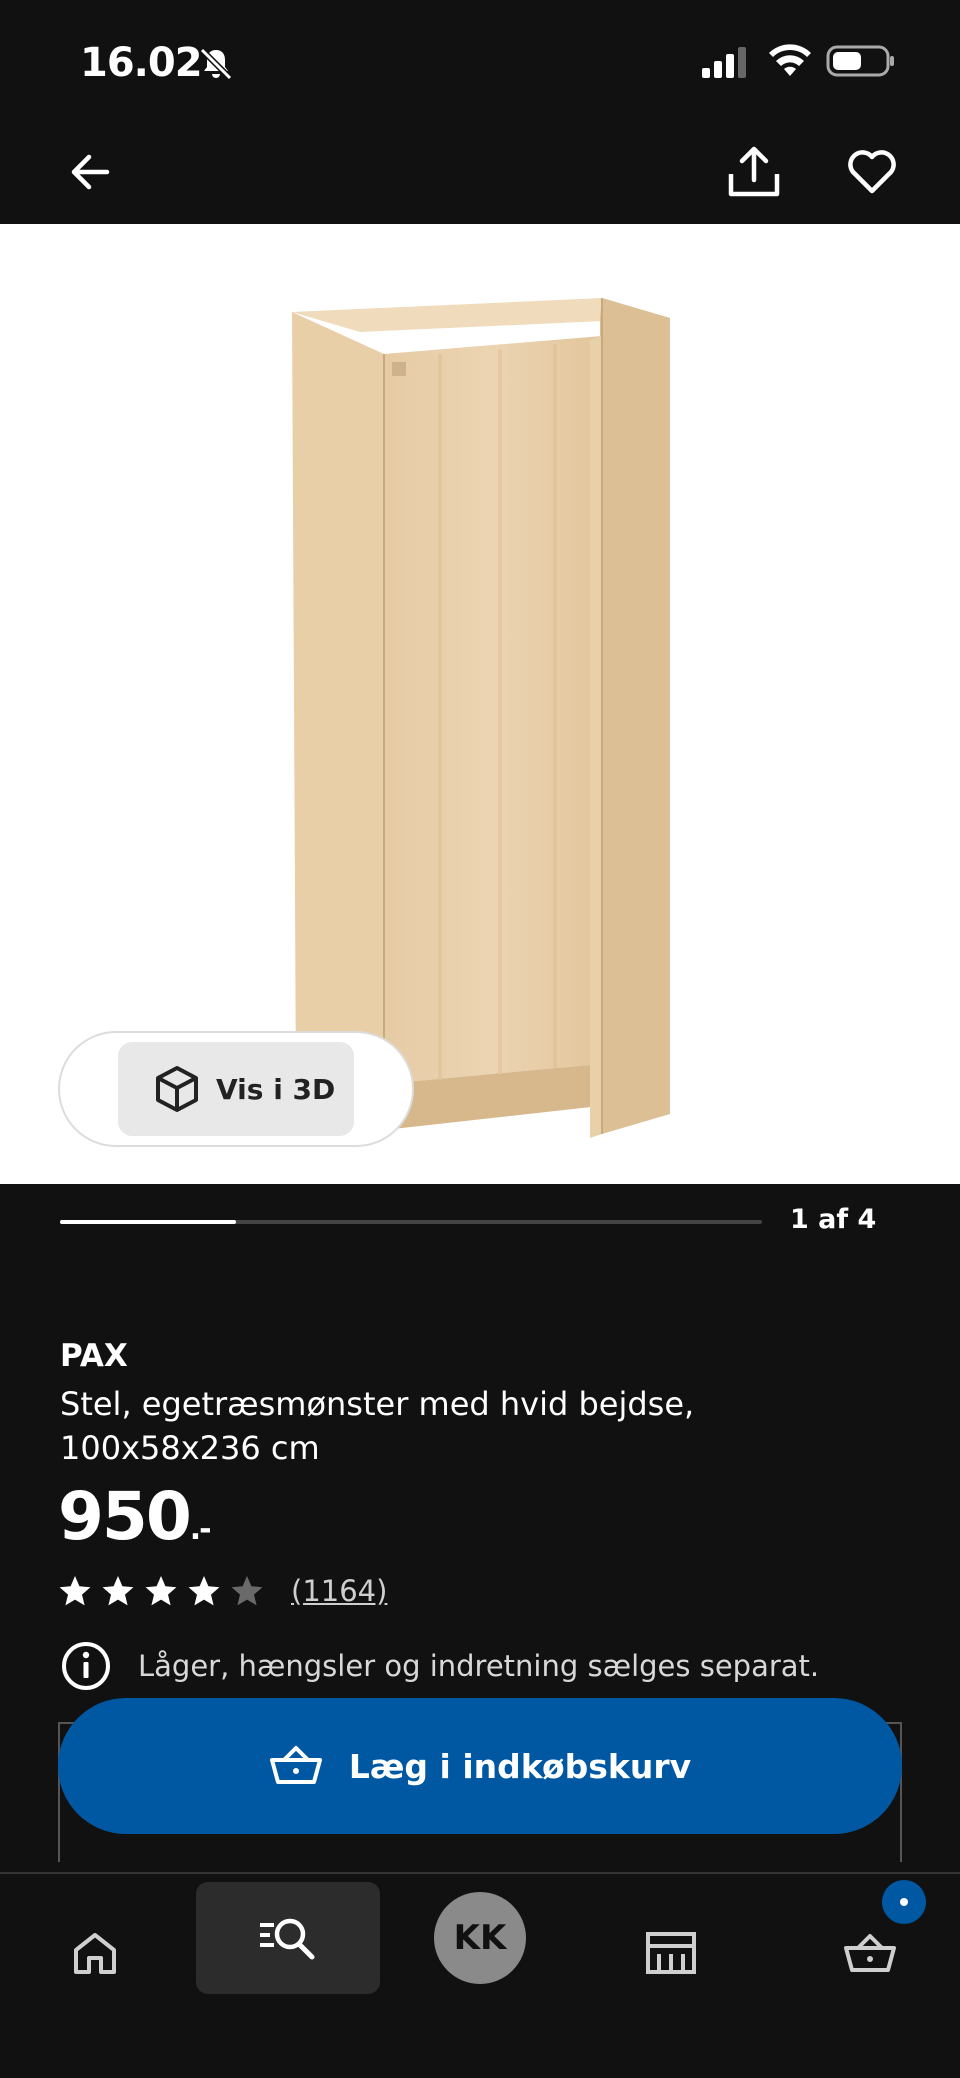 This screenshot has width=960, height=2078. Describe the element at coordinates (177, 1089) in the screenshot. I see `cube-icon` at that location.